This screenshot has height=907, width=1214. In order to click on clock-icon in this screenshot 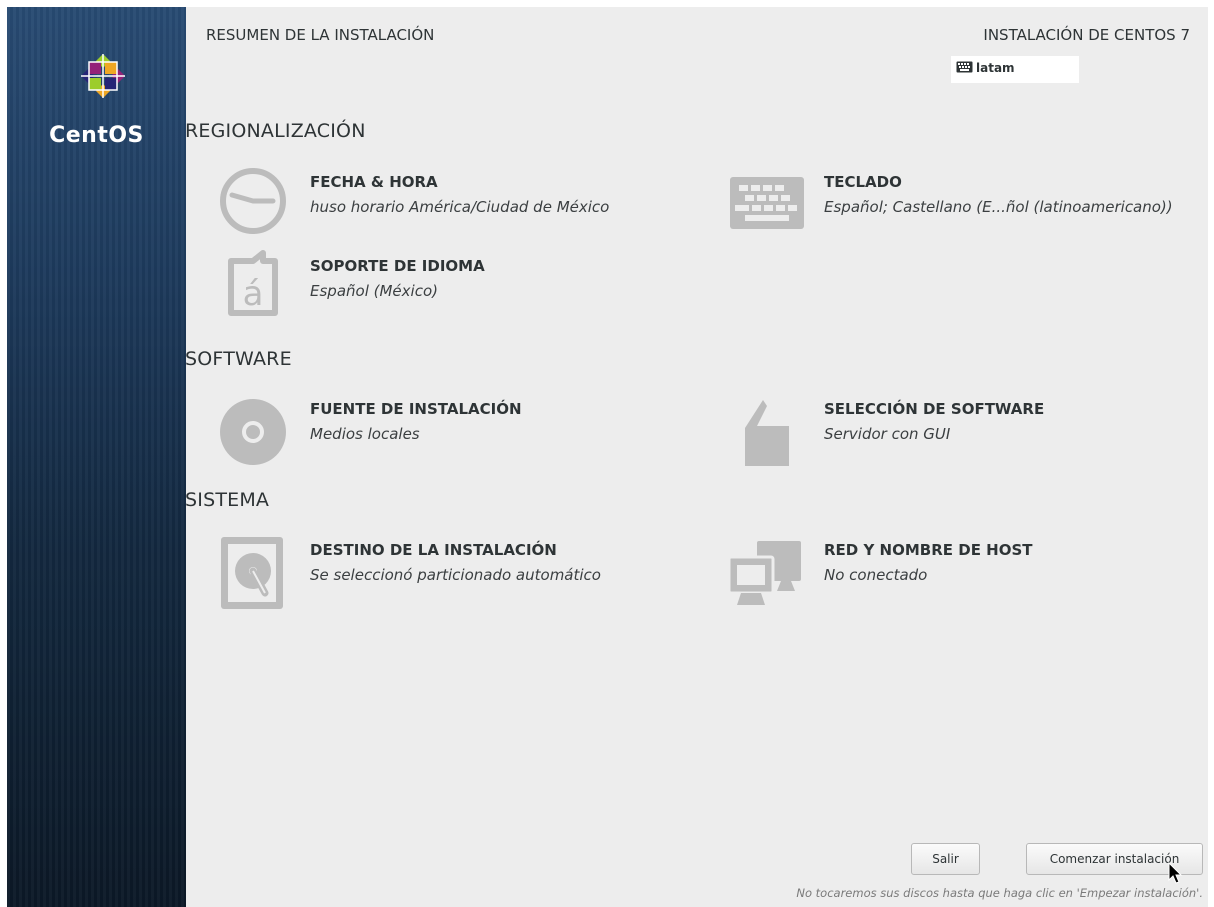, I will do `click(253, 201)`.